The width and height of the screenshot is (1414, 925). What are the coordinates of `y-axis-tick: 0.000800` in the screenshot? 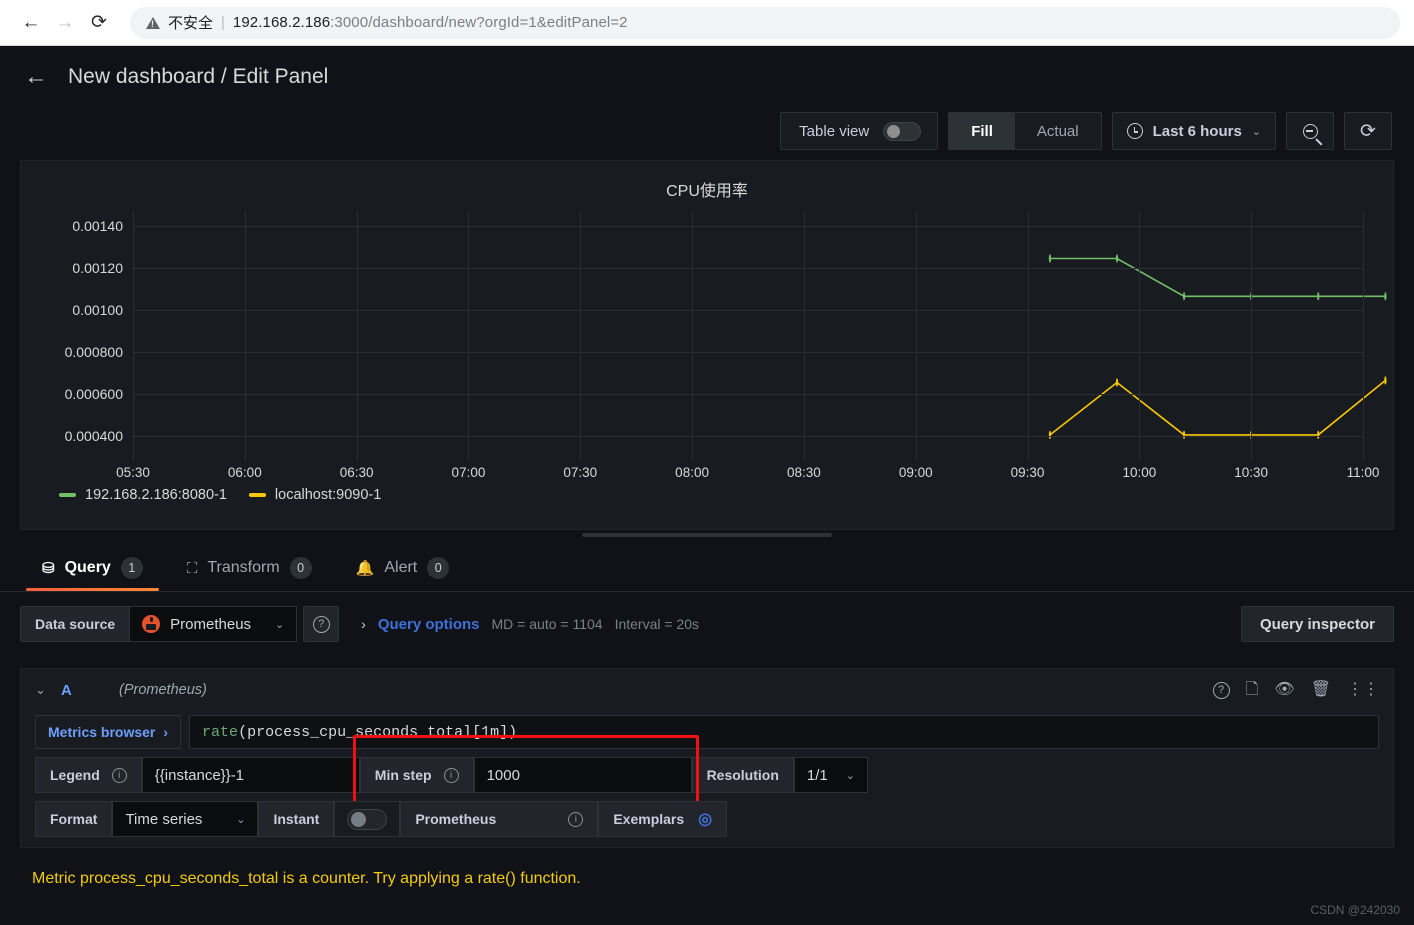 It's located at (93, 352).